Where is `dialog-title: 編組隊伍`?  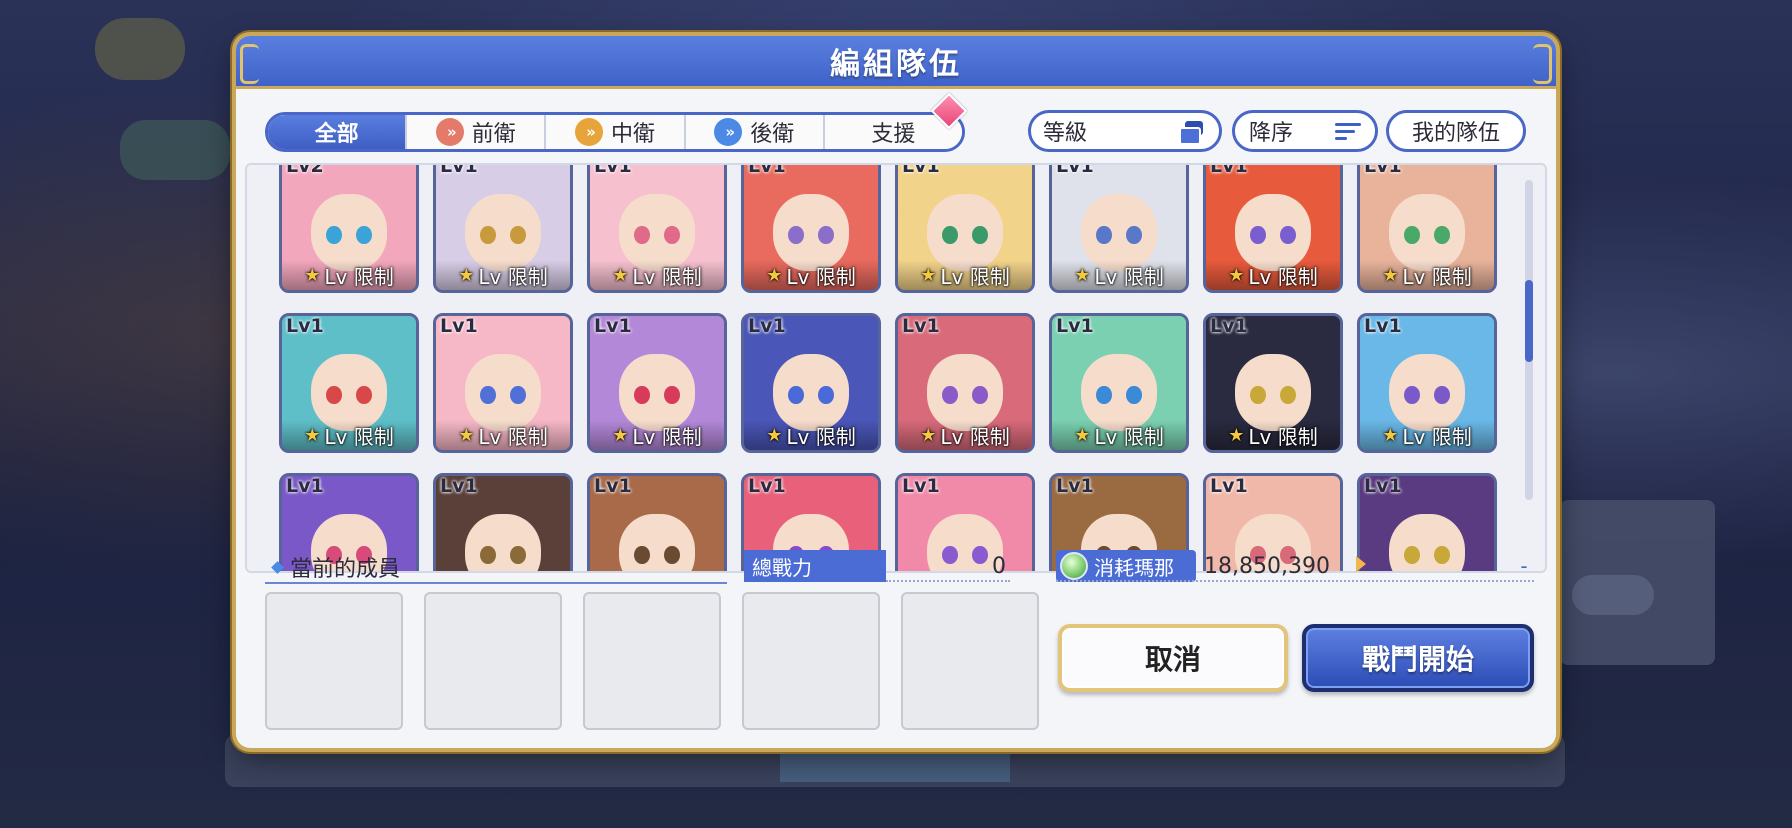
dialog-title: 編組隊伍 is located at coordinates (896, 64).